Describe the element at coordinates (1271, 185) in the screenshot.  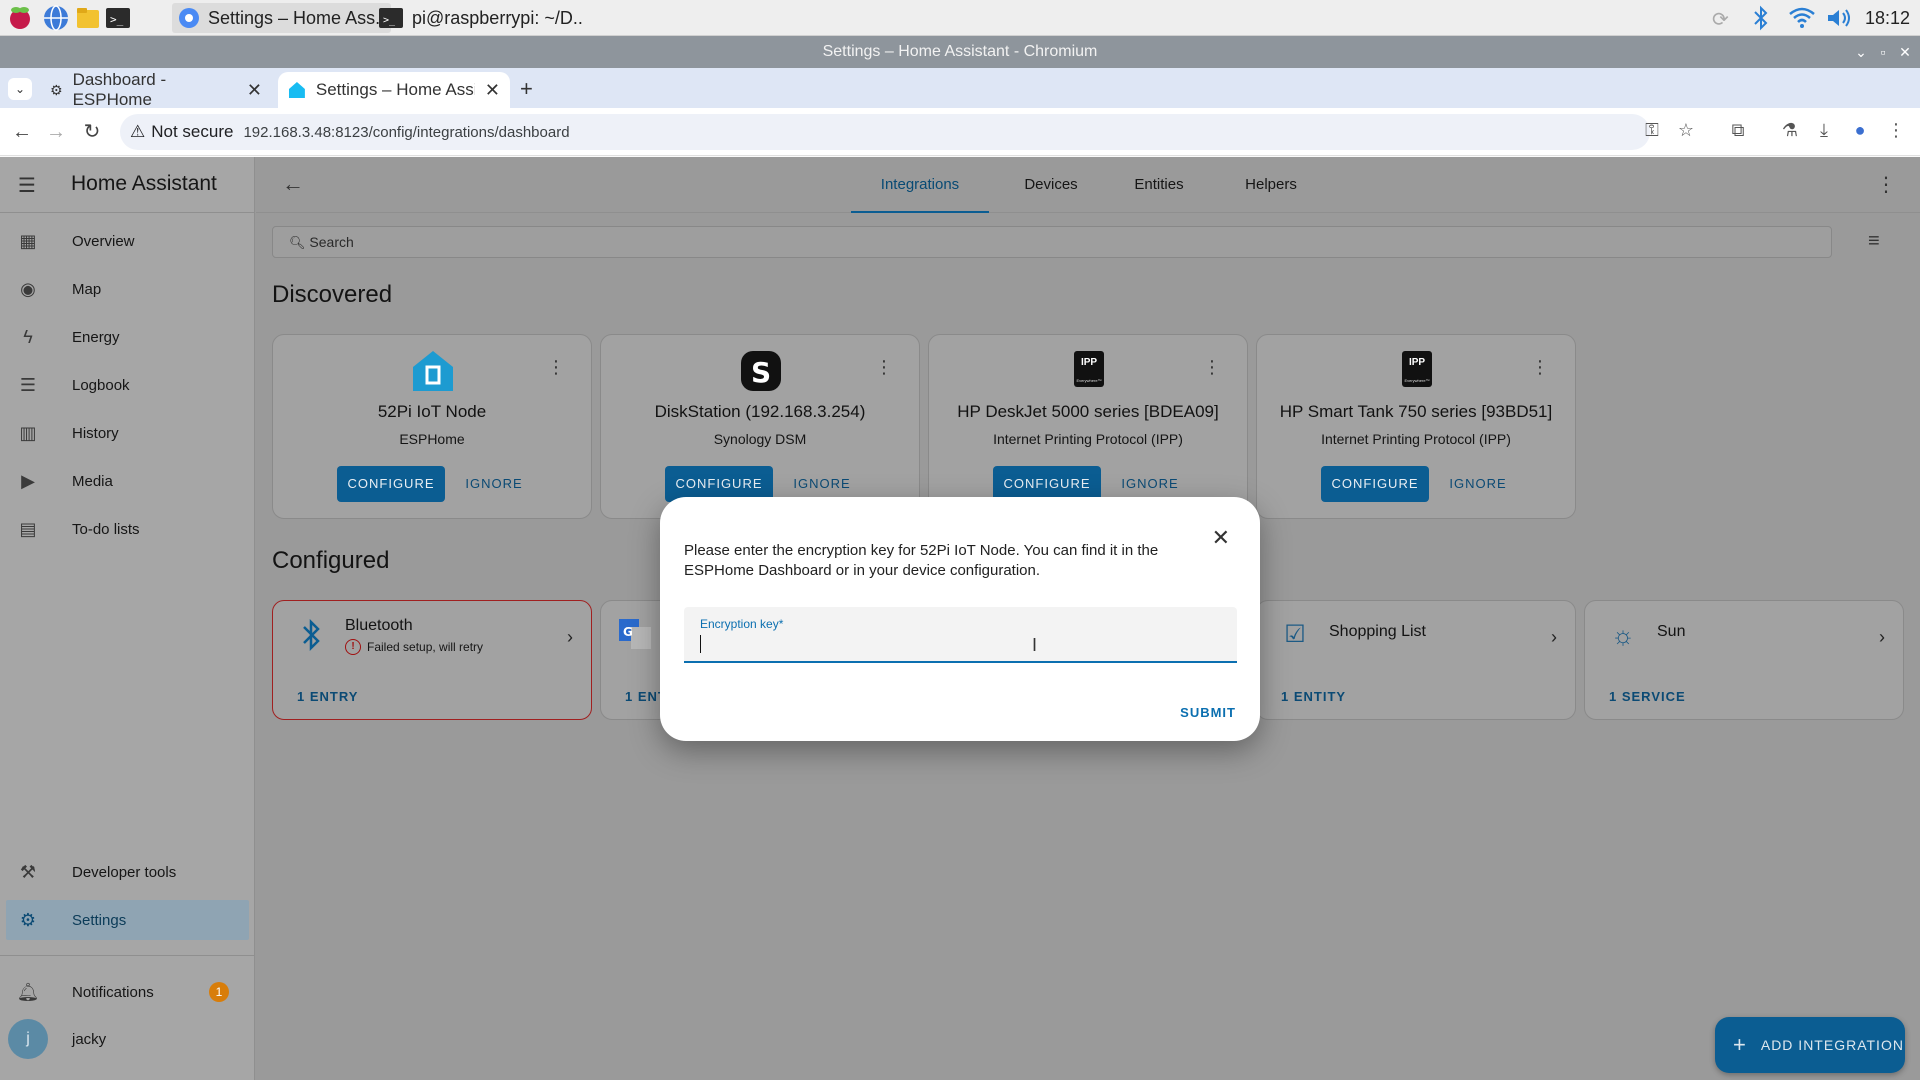
I see `tab-helpers: Helpers` at that location.